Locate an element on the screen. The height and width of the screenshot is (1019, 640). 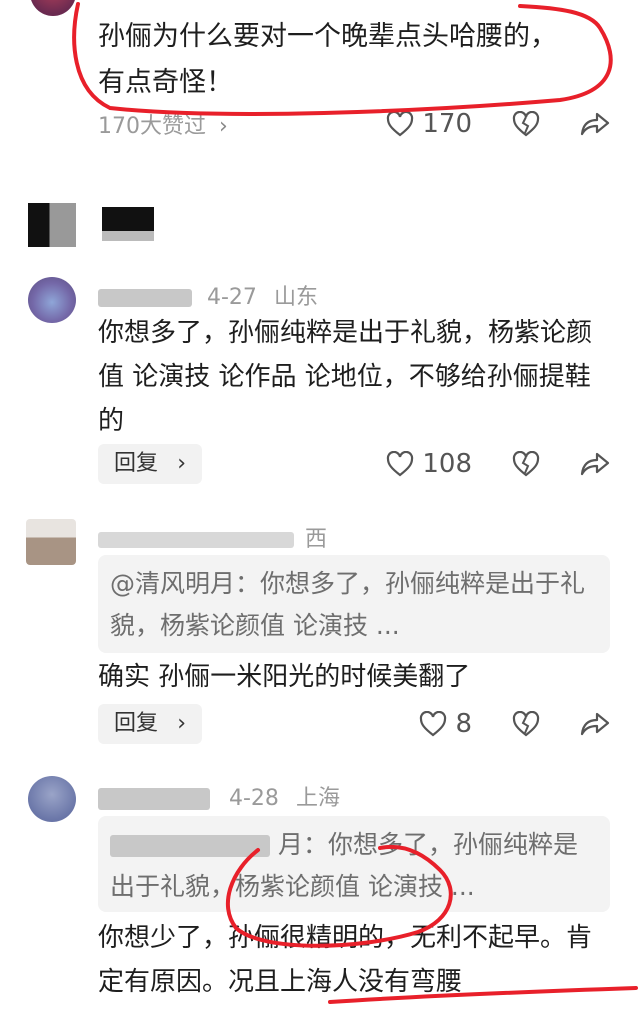
like-count: 170 is located at coordinates (447, 124).